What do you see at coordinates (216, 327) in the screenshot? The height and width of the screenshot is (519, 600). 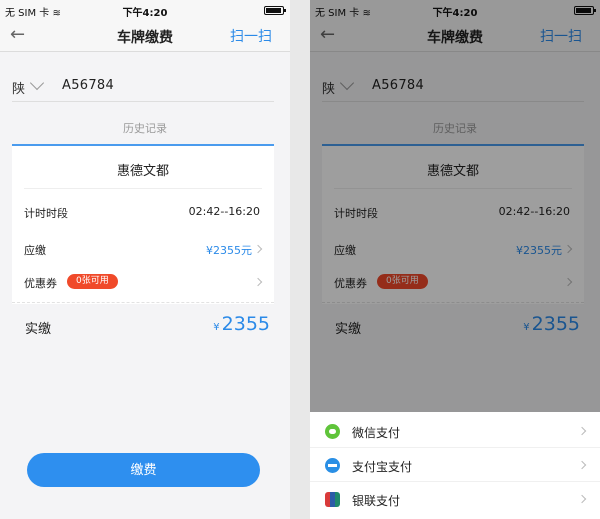 I see `currency-symbol: ¥` at bounding box center [216, 327].